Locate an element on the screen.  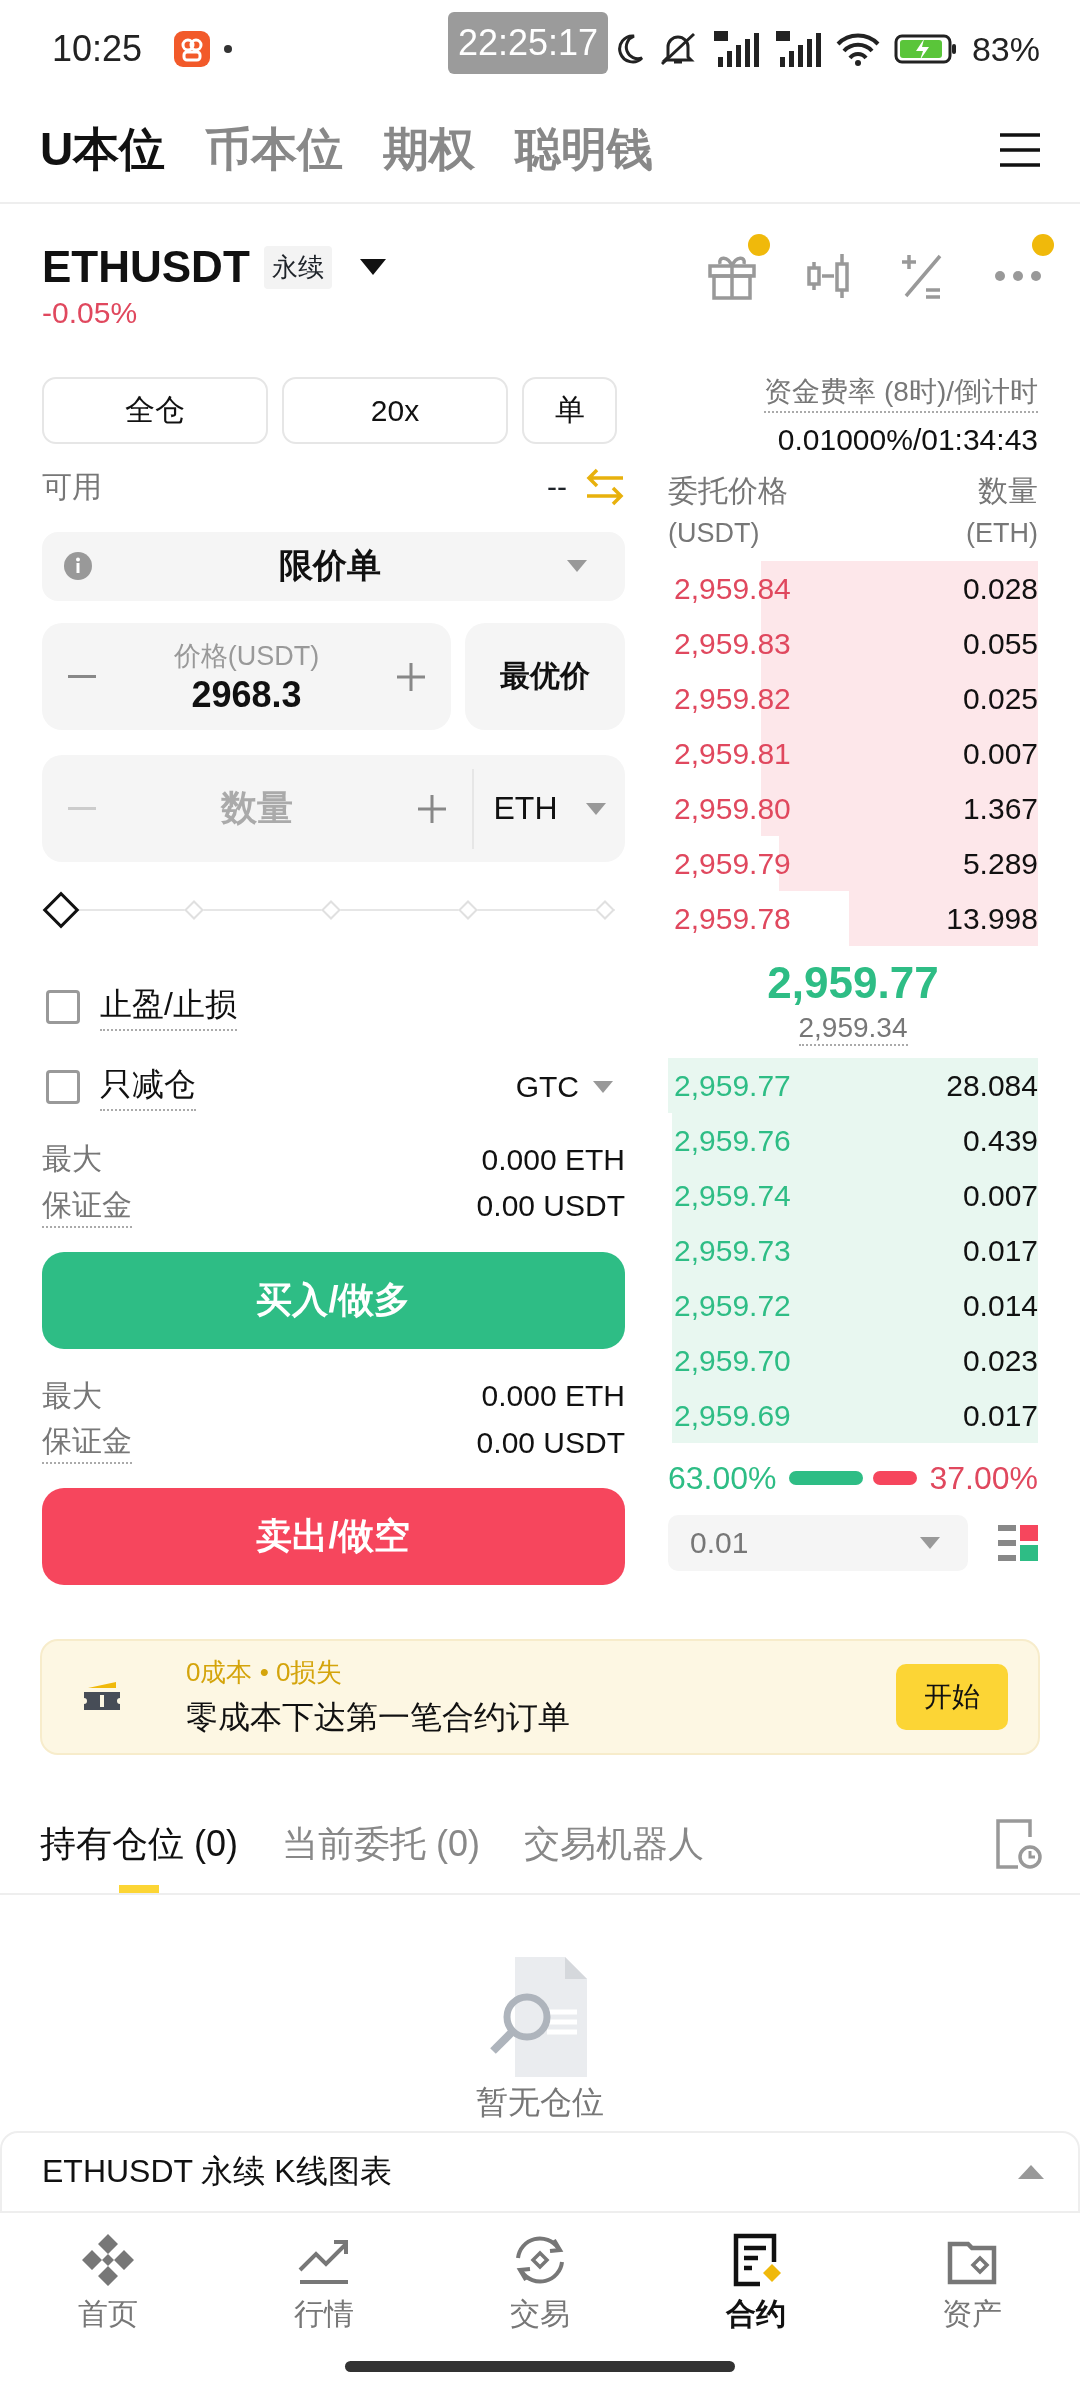
market-tab: U本位 is located at coordinates (103, 150).